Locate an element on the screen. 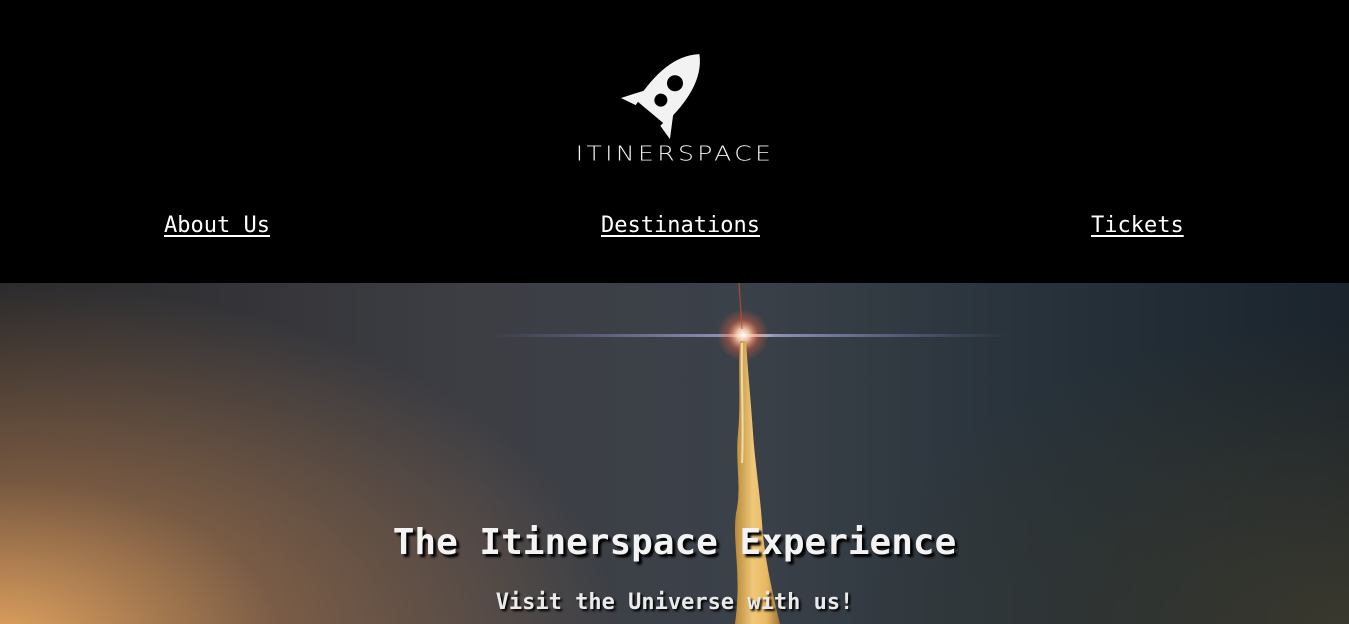  site-logo: ITINERSPACE is located at coordinates (675, 106).